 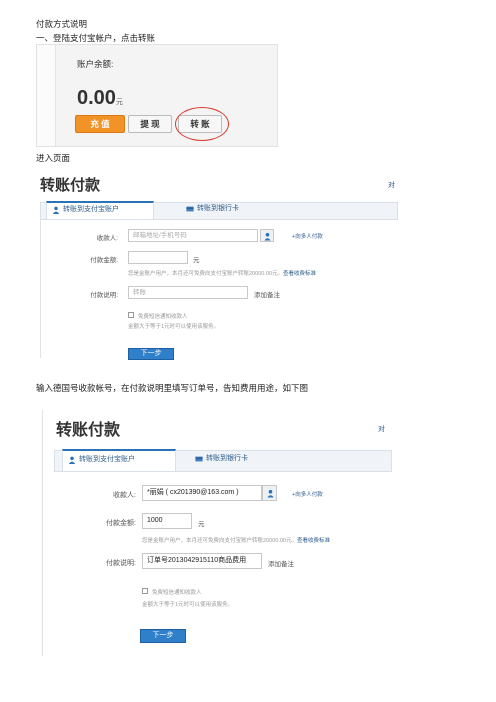 I want to click on balance-amount: 0.00, so click(x=96, y=98).